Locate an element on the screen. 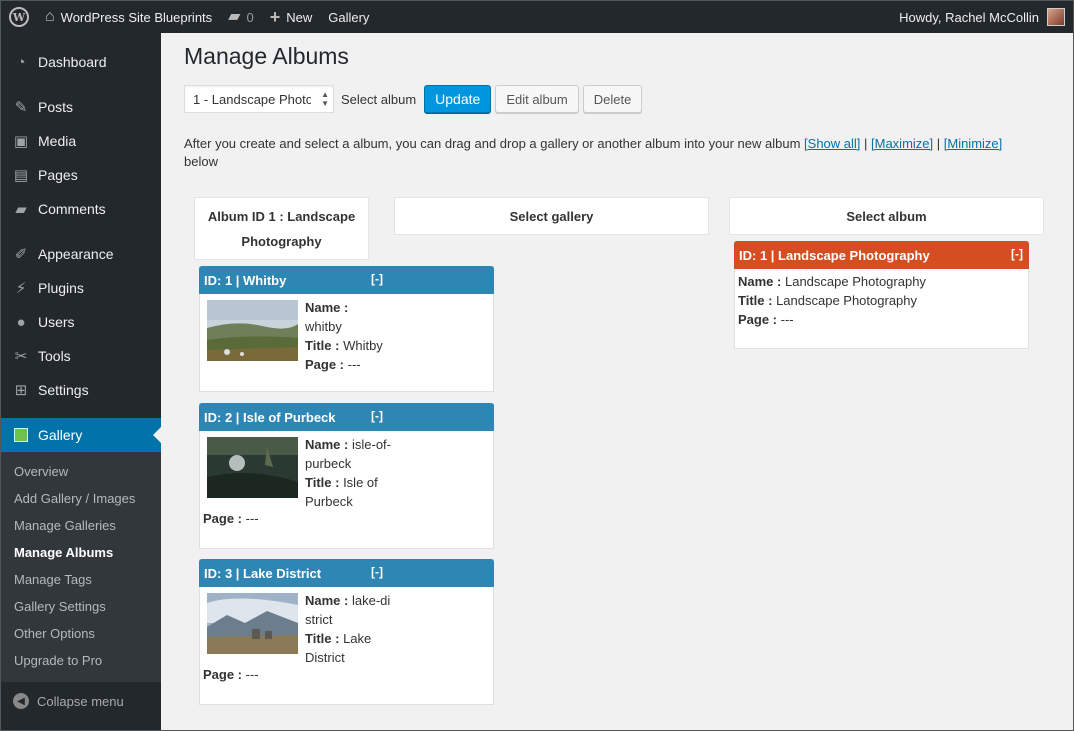 The height and width of the screenshot is (731, 1074). sidebar-item-dashboard: ◔ Dashboard is located at coordinates (81, 62).